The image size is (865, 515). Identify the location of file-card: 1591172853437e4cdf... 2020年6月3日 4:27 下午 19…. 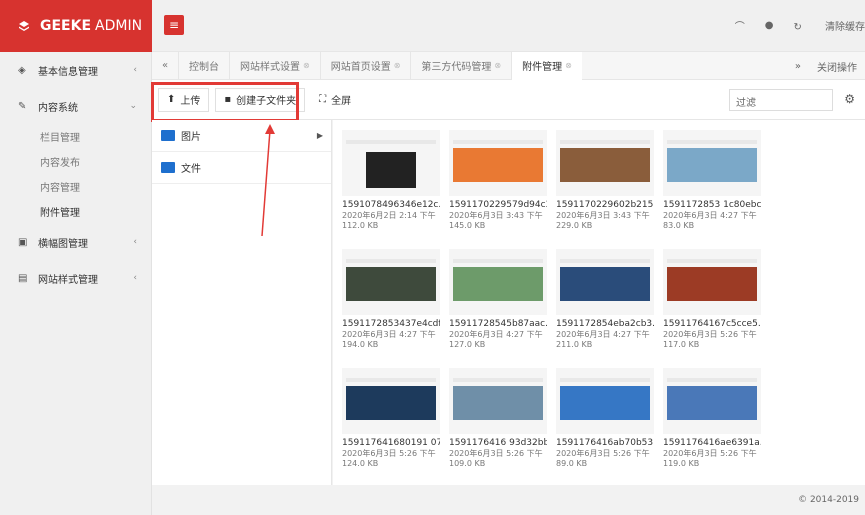
(391, 299).